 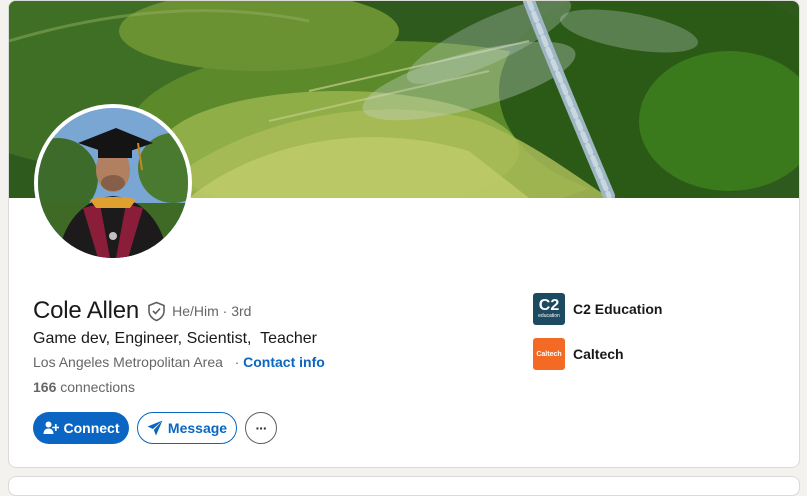 I want to click on more-actions-button: ···, so click(x=261, y=428).